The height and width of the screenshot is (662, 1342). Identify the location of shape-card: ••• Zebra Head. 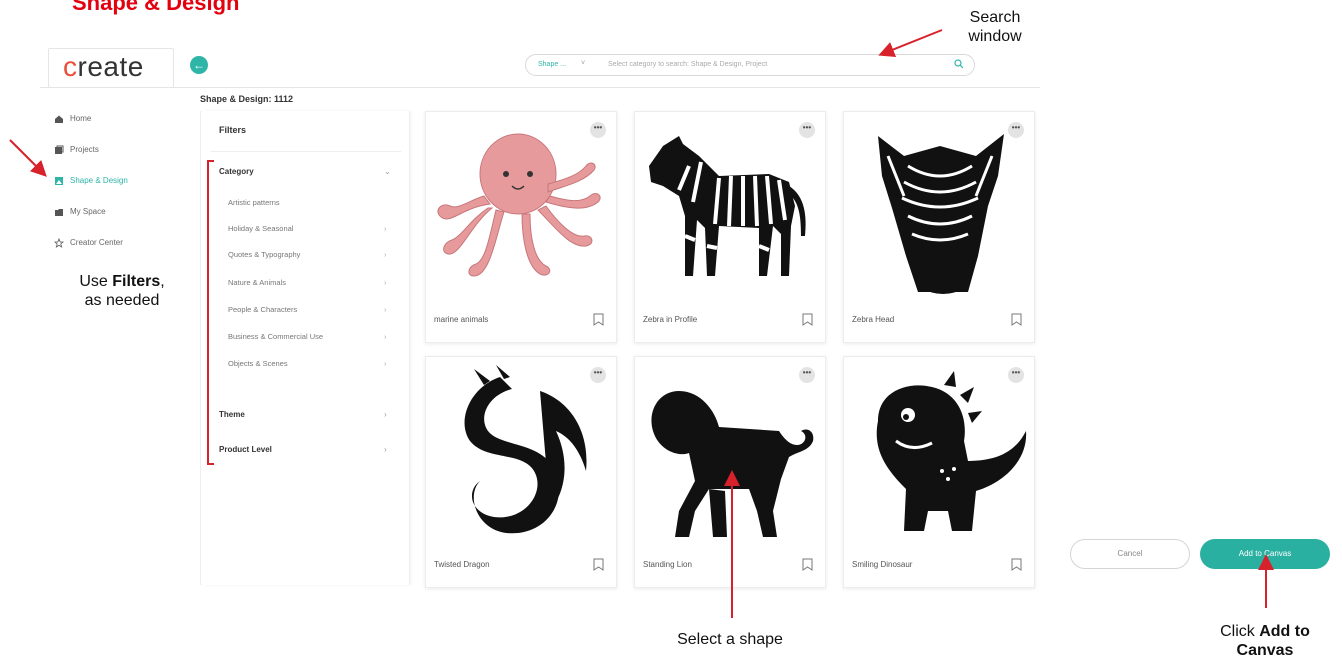
(939, 227).